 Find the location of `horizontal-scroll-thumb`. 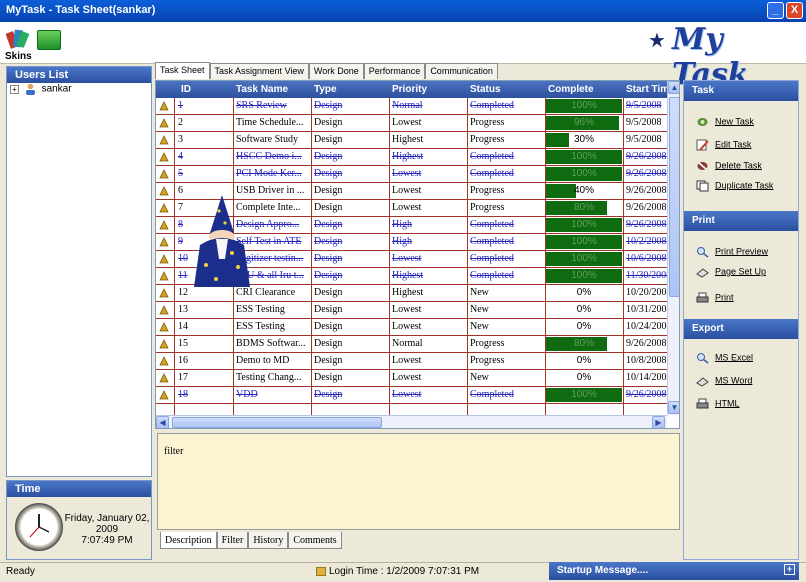

horizontal-scroll-thumb is located at coordinates (277, 422).